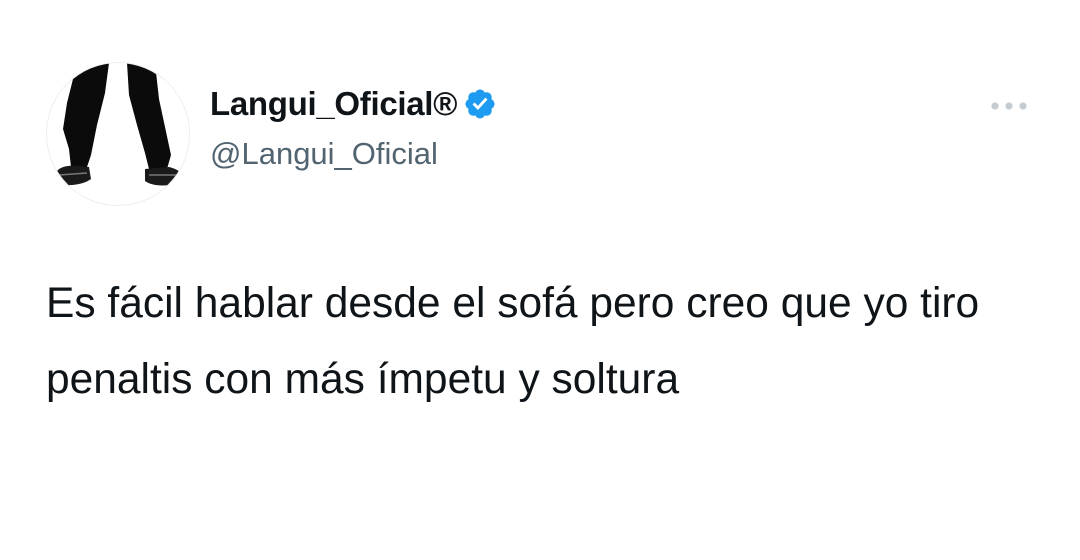 The height and width of the screenshot is (560, 1080). What do you see at coordinates (334, 104) in the screenshot?
I see `author-display-name: Langui_Oficial®` at bounding box center [334, 104].